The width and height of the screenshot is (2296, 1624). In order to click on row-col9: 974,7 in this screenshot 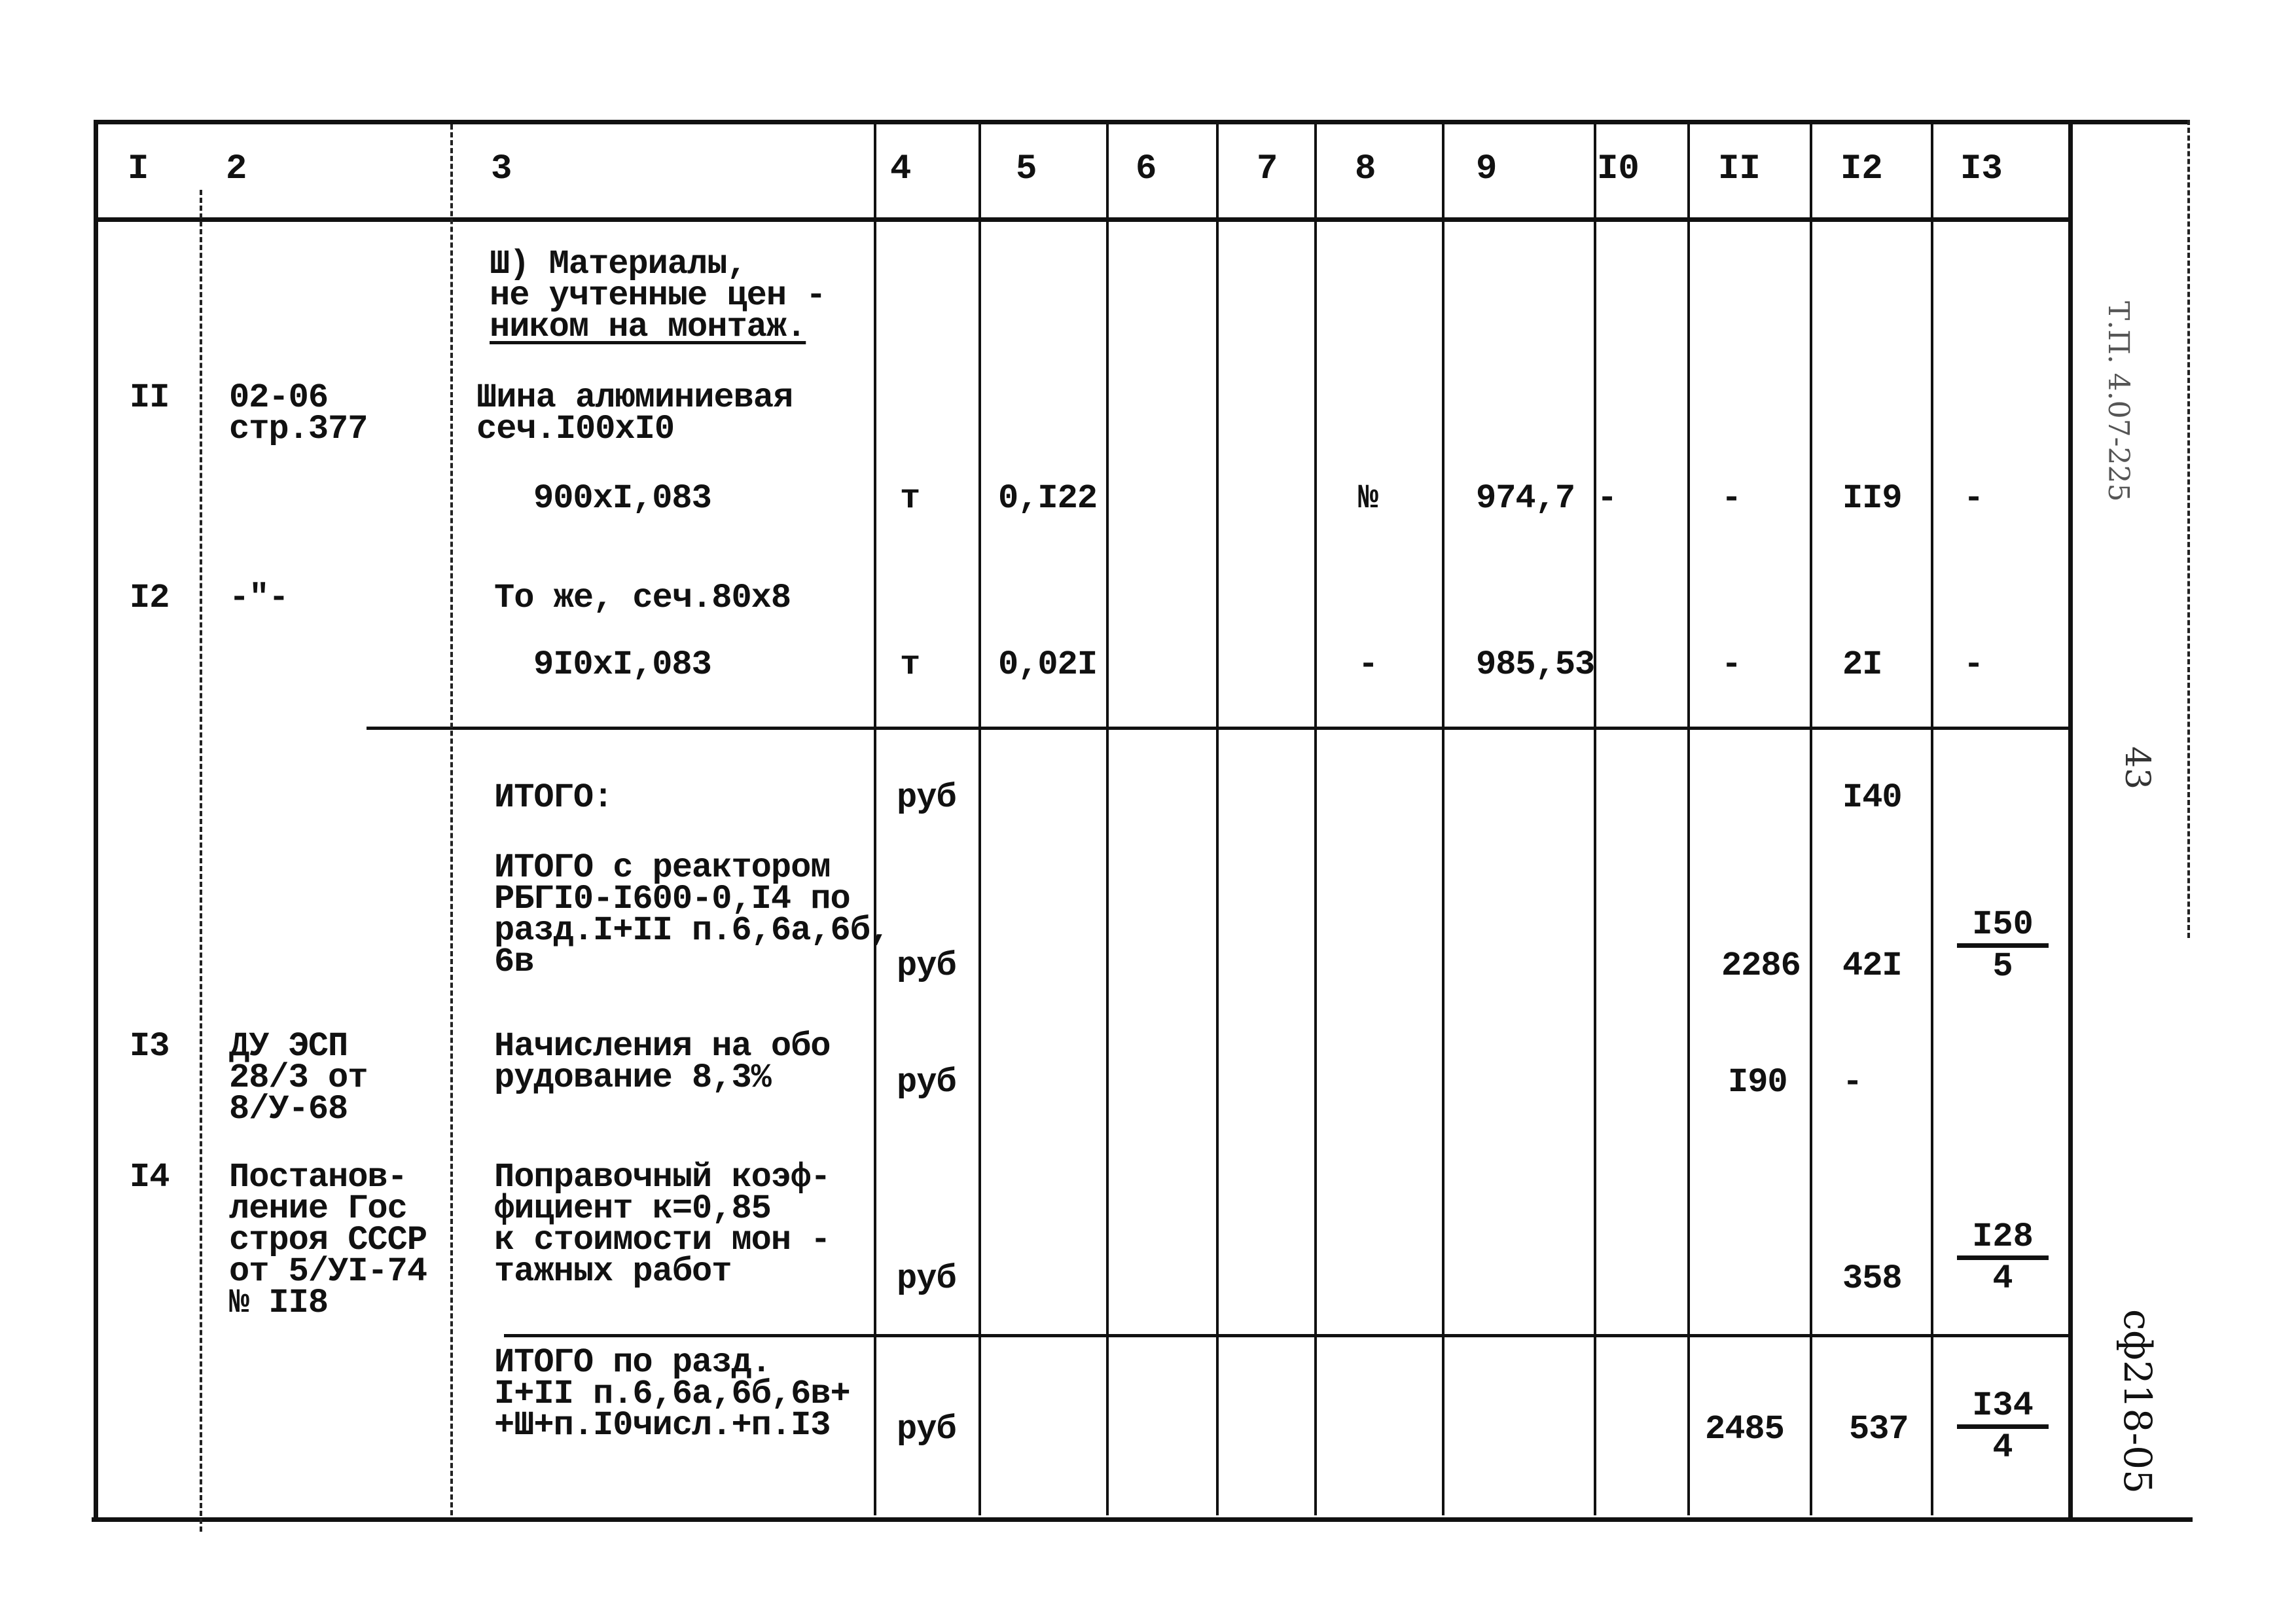, I will do `click(1525, 498)`.